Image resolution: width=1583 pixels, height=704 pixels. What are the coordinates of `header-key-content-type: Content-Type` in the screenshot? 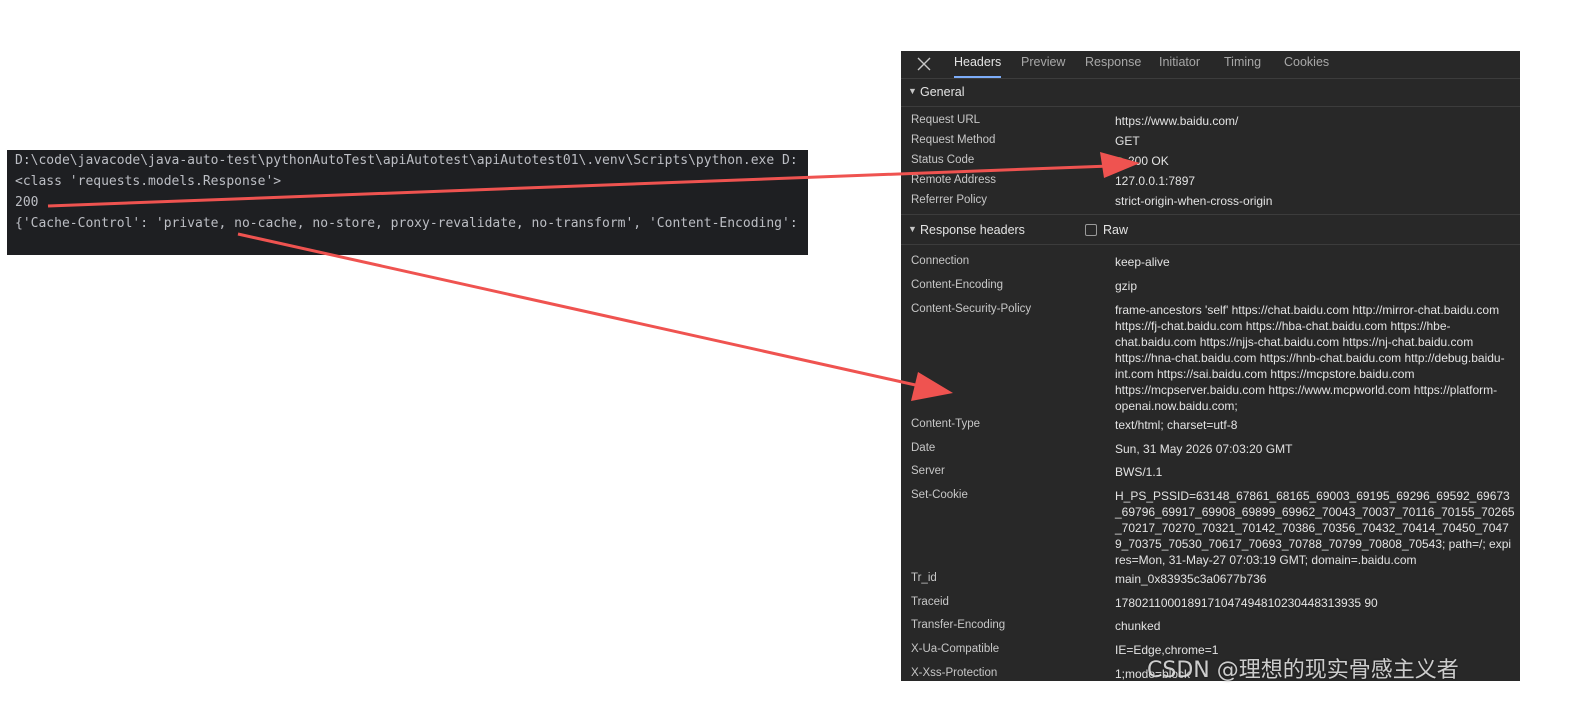 It's located at (946, 424).